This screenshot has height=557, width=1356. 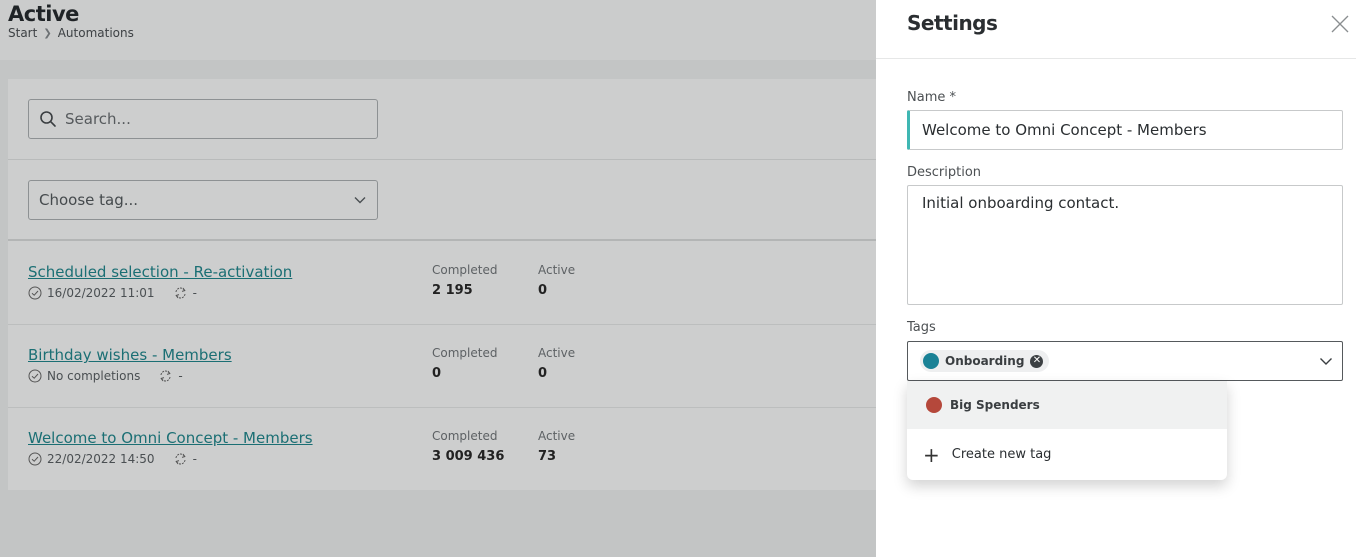 I want to click on automation-meta: 16/02/2022 11:01 -, so click(x=112, y=293).